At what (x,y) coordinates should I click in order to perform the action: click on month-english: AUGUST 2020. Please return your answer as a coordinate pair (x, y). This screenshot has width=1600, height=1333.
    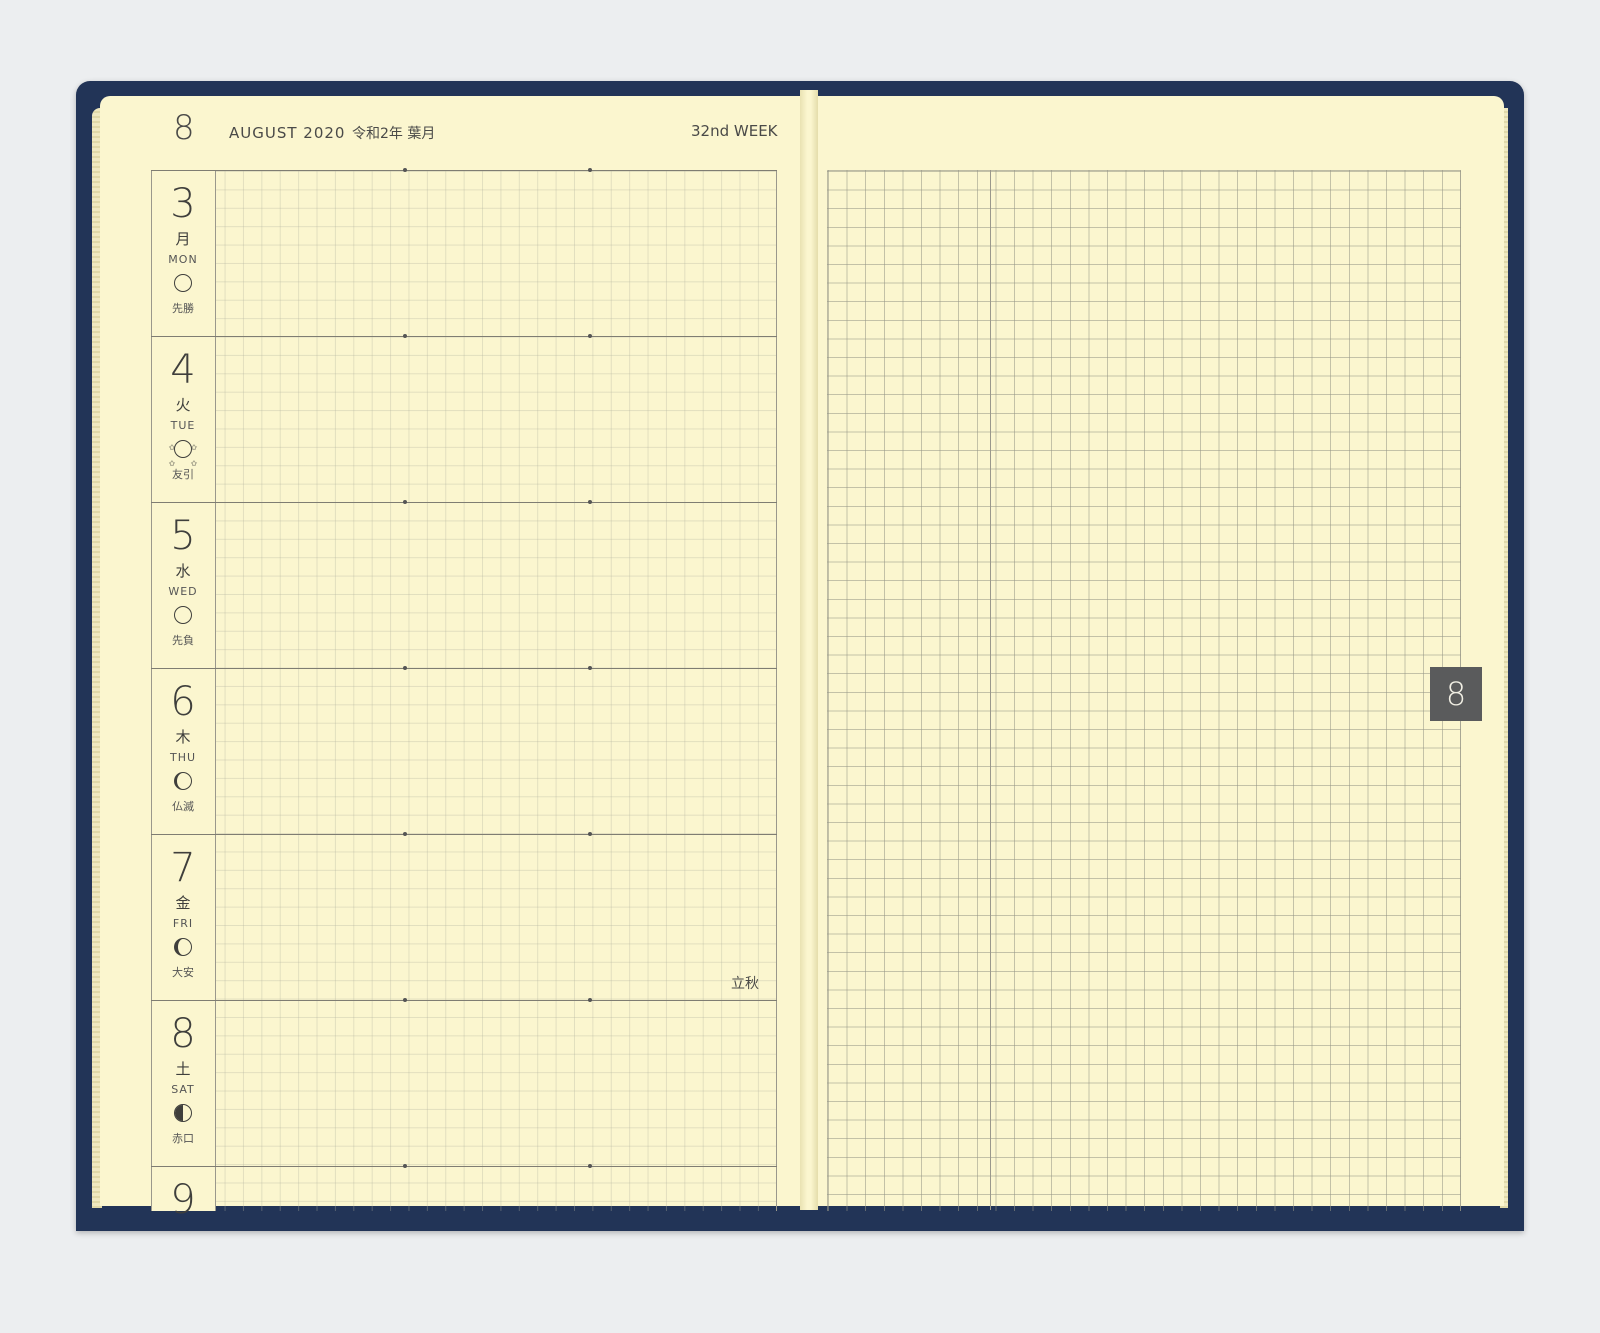
    Looking at the image, I should click on (287, 133).